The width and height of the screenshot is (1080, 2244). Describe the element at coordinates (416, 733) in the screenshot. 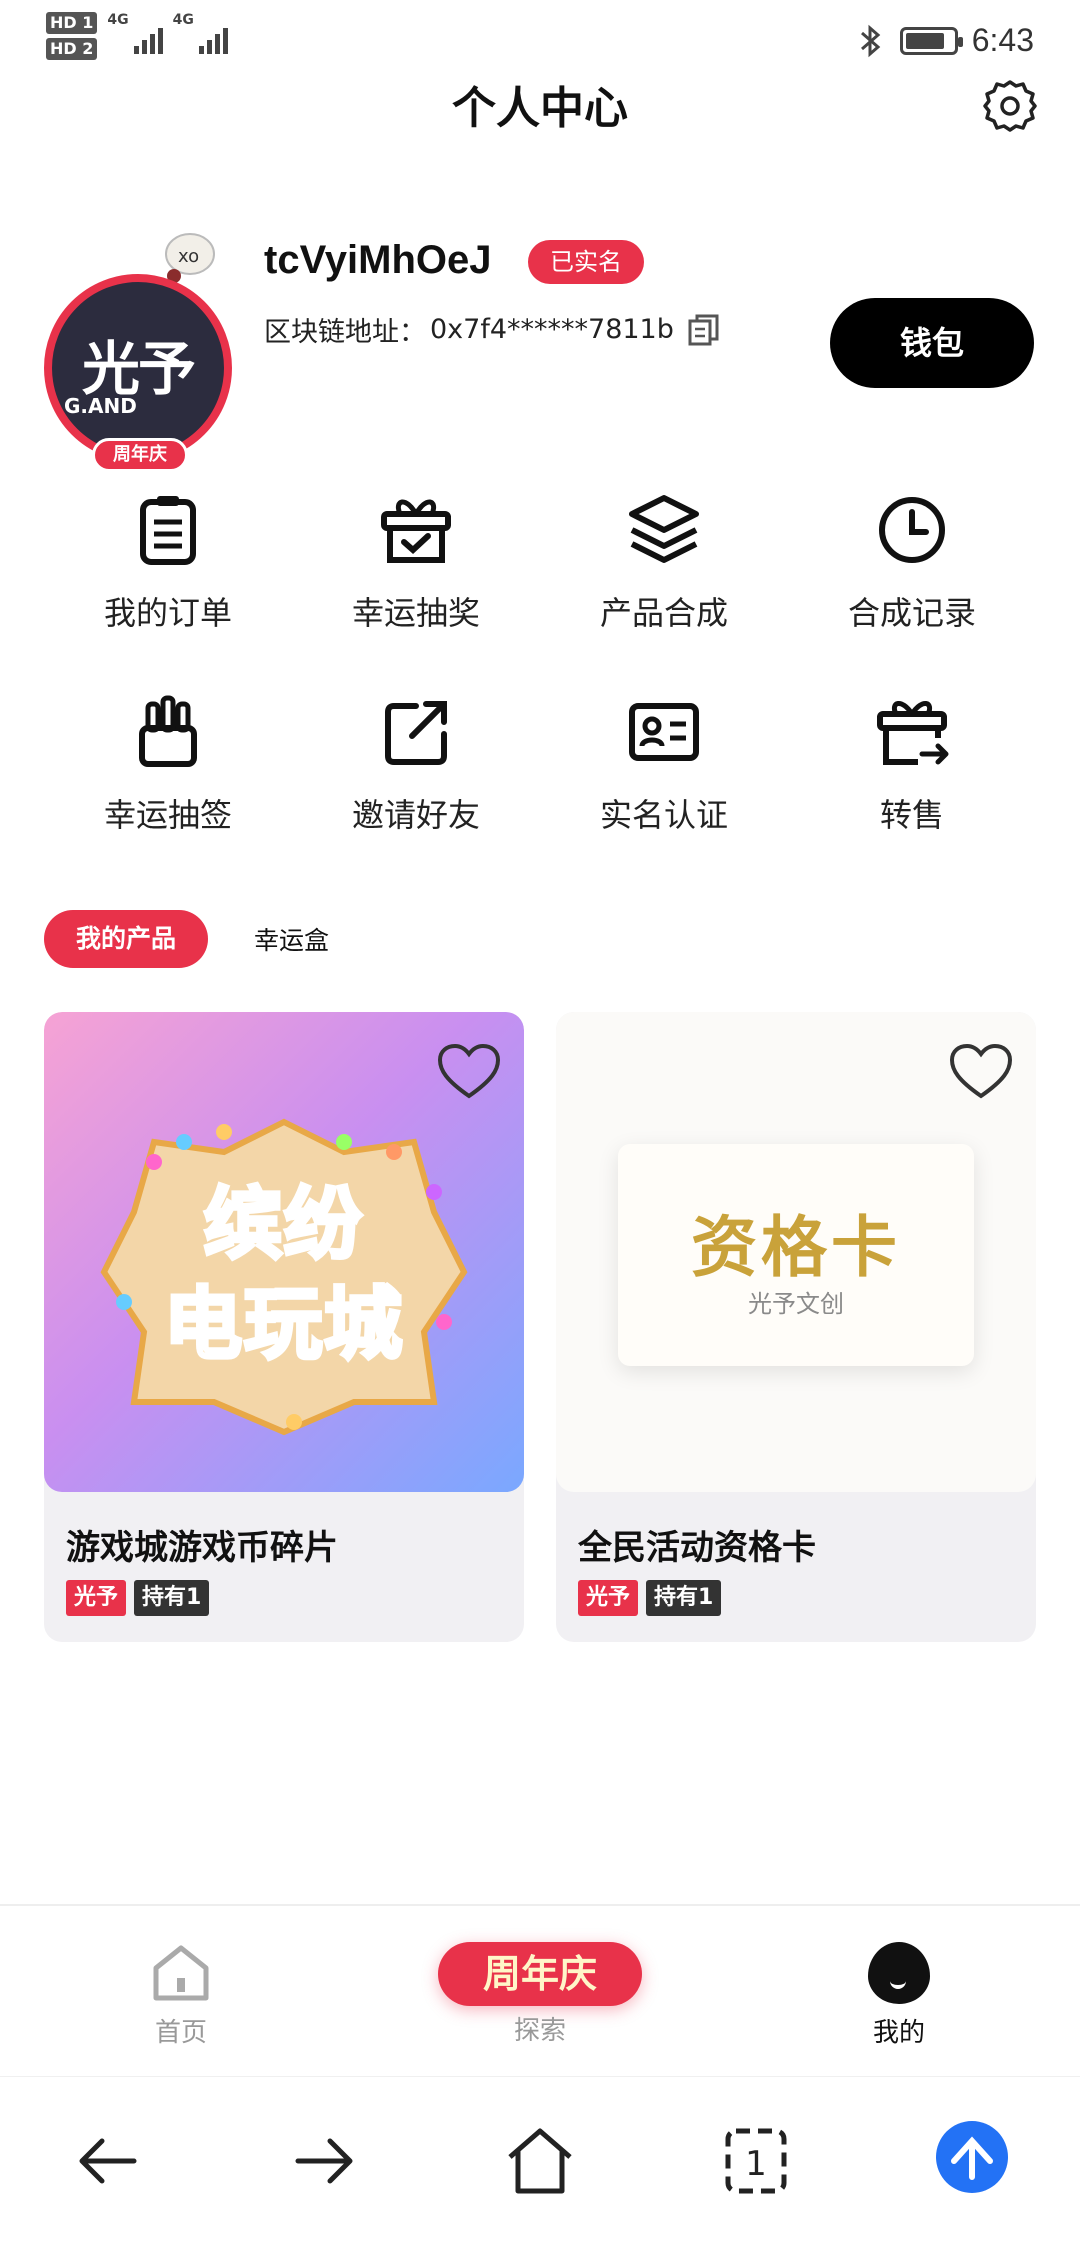

I see `share-icon` at that location.